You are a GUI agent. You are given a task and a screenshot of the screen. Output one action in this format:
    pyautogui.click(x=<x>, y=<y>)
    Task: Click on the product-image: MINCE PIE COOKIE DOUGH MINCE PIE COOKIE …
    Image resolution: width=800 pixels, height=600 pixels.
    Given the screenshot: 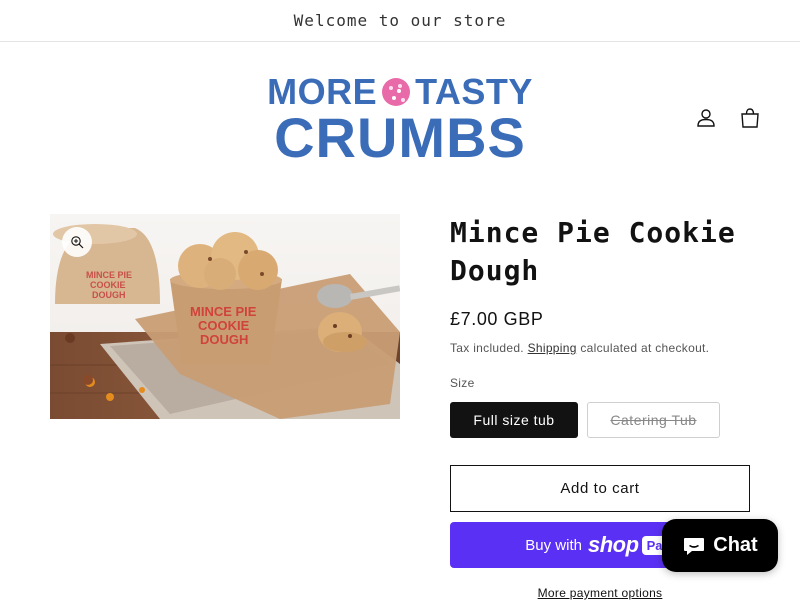 What is the action you would take?
    pyautogui.click(x=225, y=316)
    